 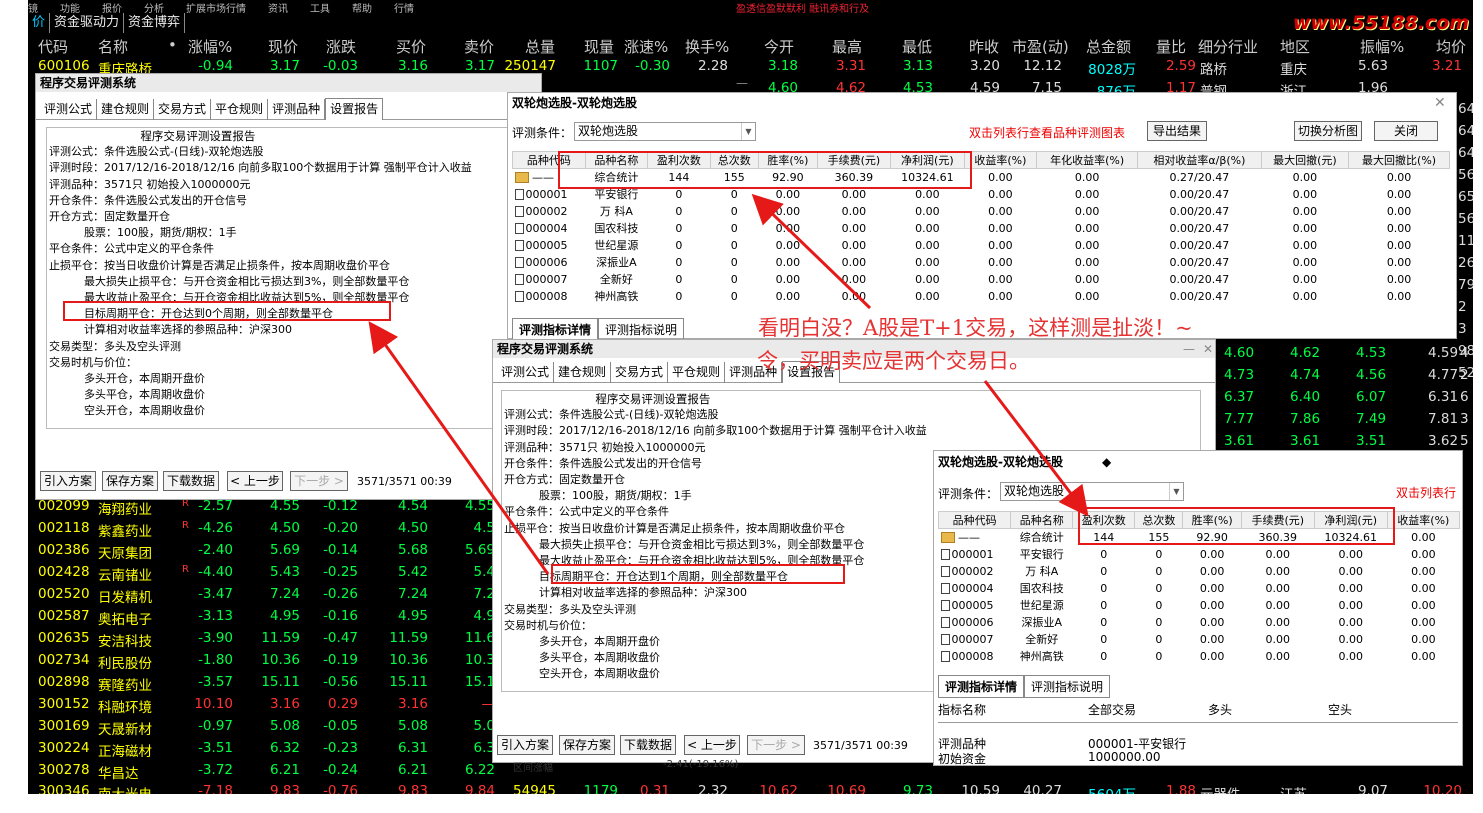 What do you see at coordinates (155, 23) in the screenshot?
I see `board-tab: 资金博弈` at bounding box center [155, 23].